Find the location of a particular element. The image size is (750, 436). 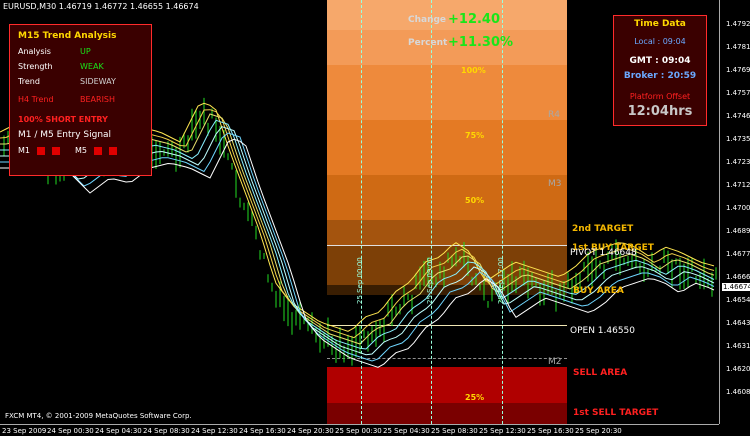

percent-value: +11.30% is located at coordinates (481, 42).